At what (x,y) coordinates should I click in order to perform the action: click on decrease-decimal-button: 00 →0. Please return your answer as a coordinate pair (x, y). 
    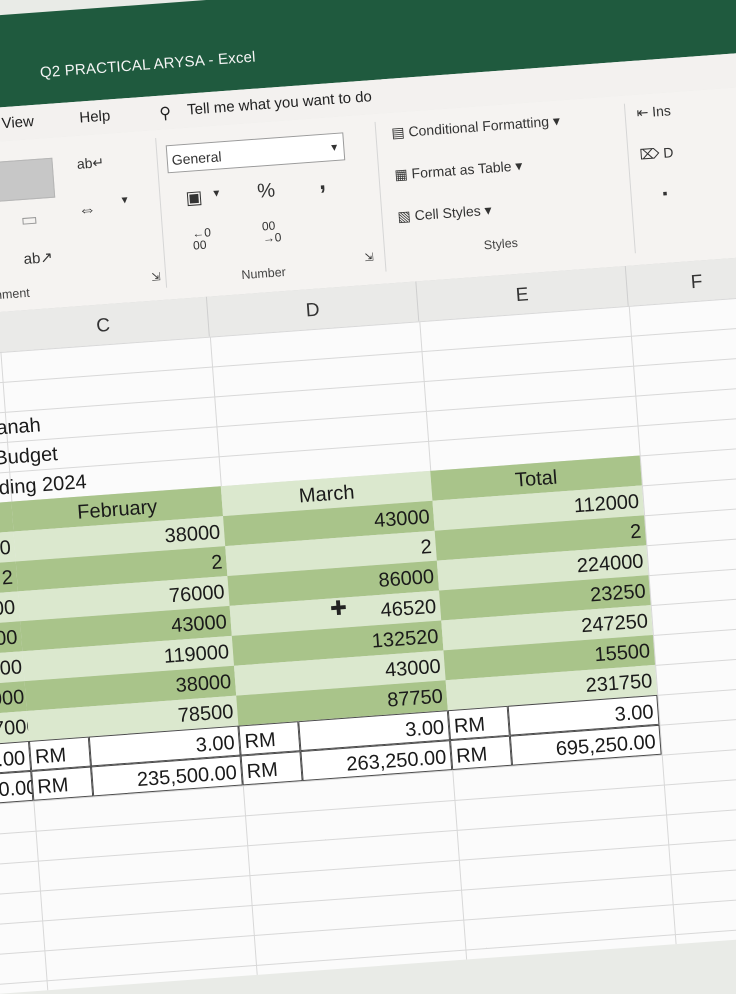
    Looking at the image, I should click on (271, 232).